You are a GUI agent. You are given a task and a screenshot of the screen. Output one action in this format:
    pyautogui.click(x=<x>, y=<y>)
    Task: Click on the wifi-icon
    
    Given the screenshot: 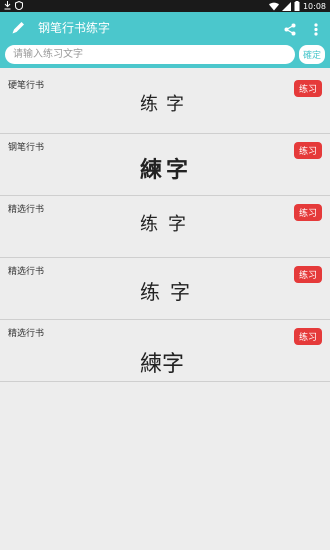 What is the action you would take?
    pyautogui.click(x=273, y=7)
    